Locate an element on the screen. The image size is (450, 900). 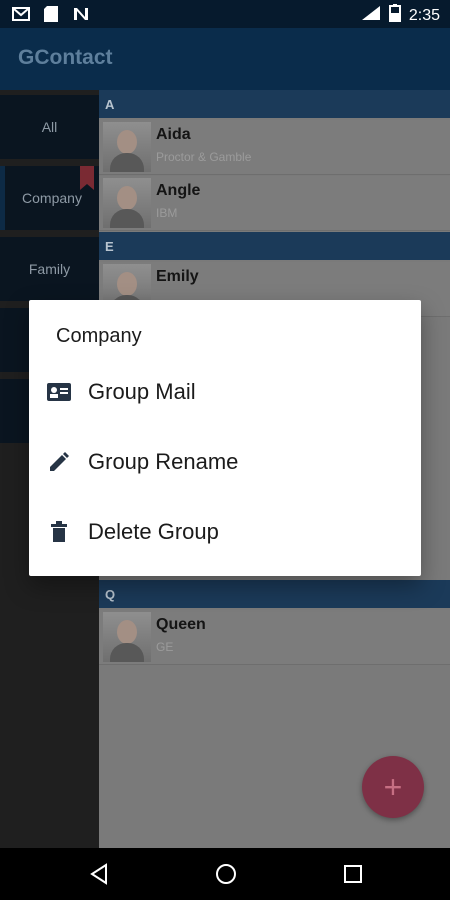
app-bar: GContact is located at coordinates (225, 59).